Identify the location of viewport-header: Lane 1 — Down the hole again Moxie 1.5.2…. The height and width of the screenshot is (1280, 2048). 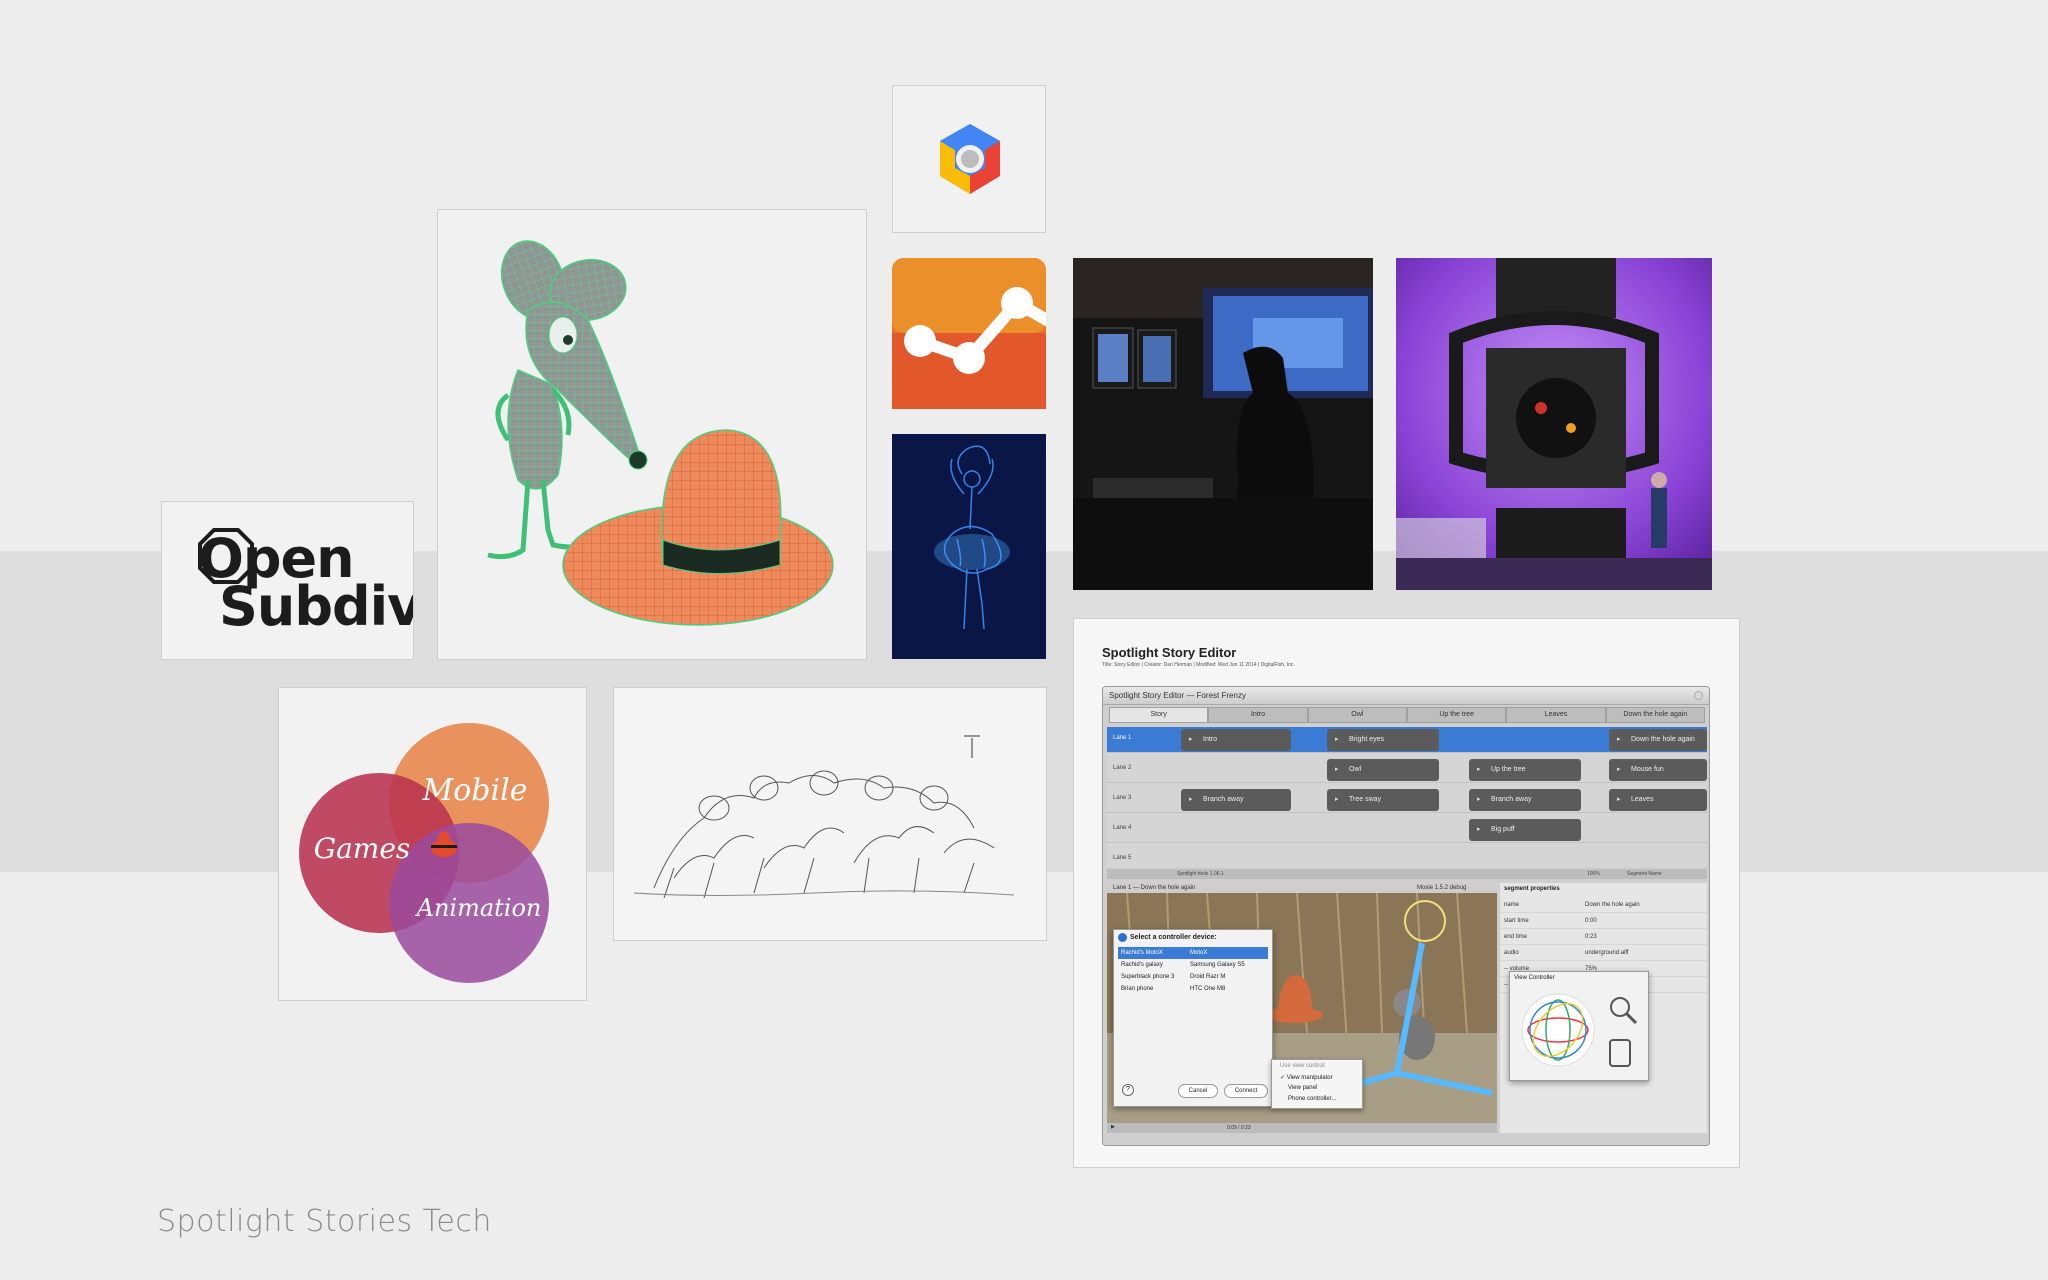
(1302, 888).